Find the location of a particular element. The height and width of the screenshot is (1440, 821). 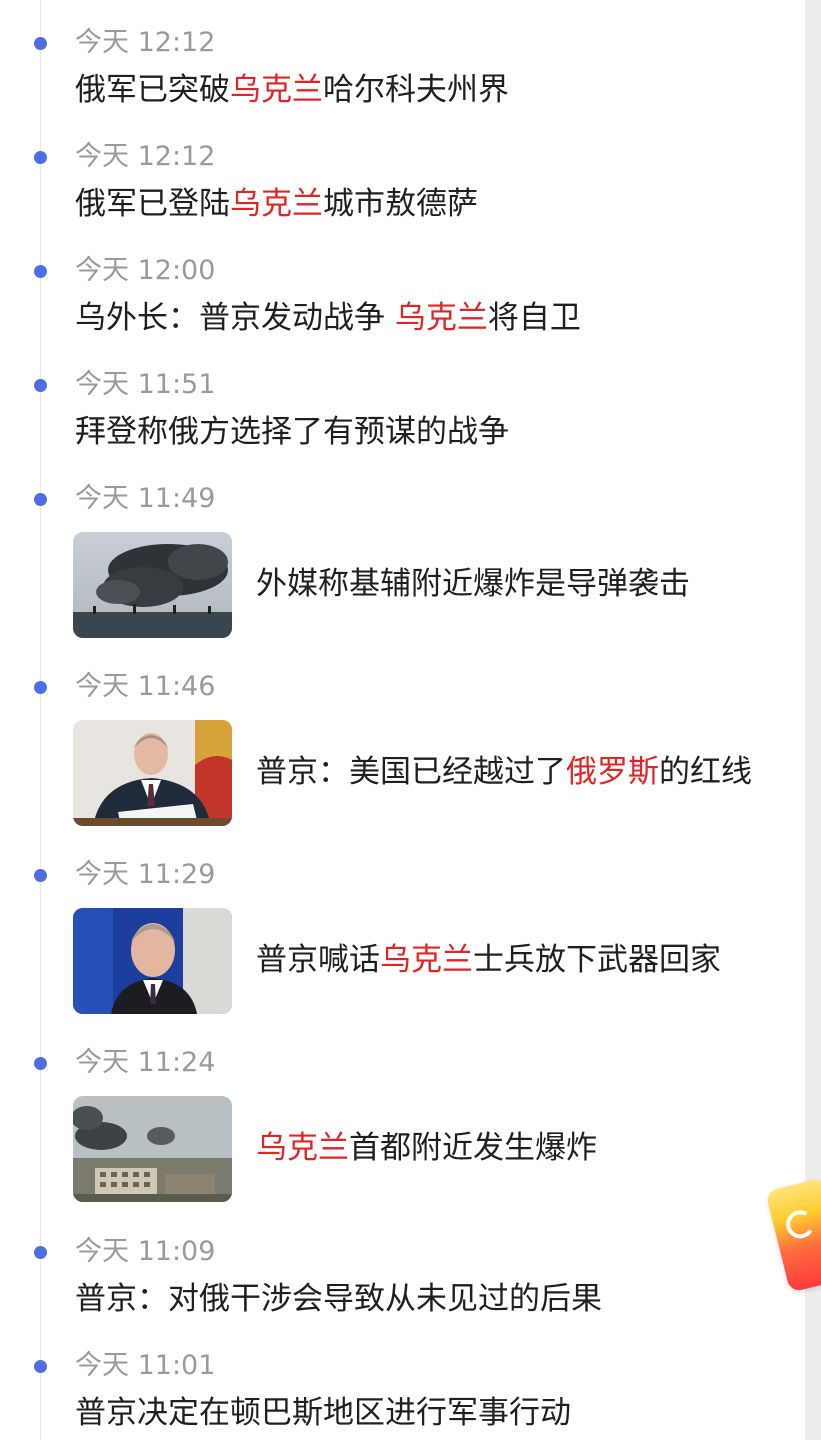

headline: 俄军已登陆乌克兰城市敖德萨 is located at coordinates (276, 204).